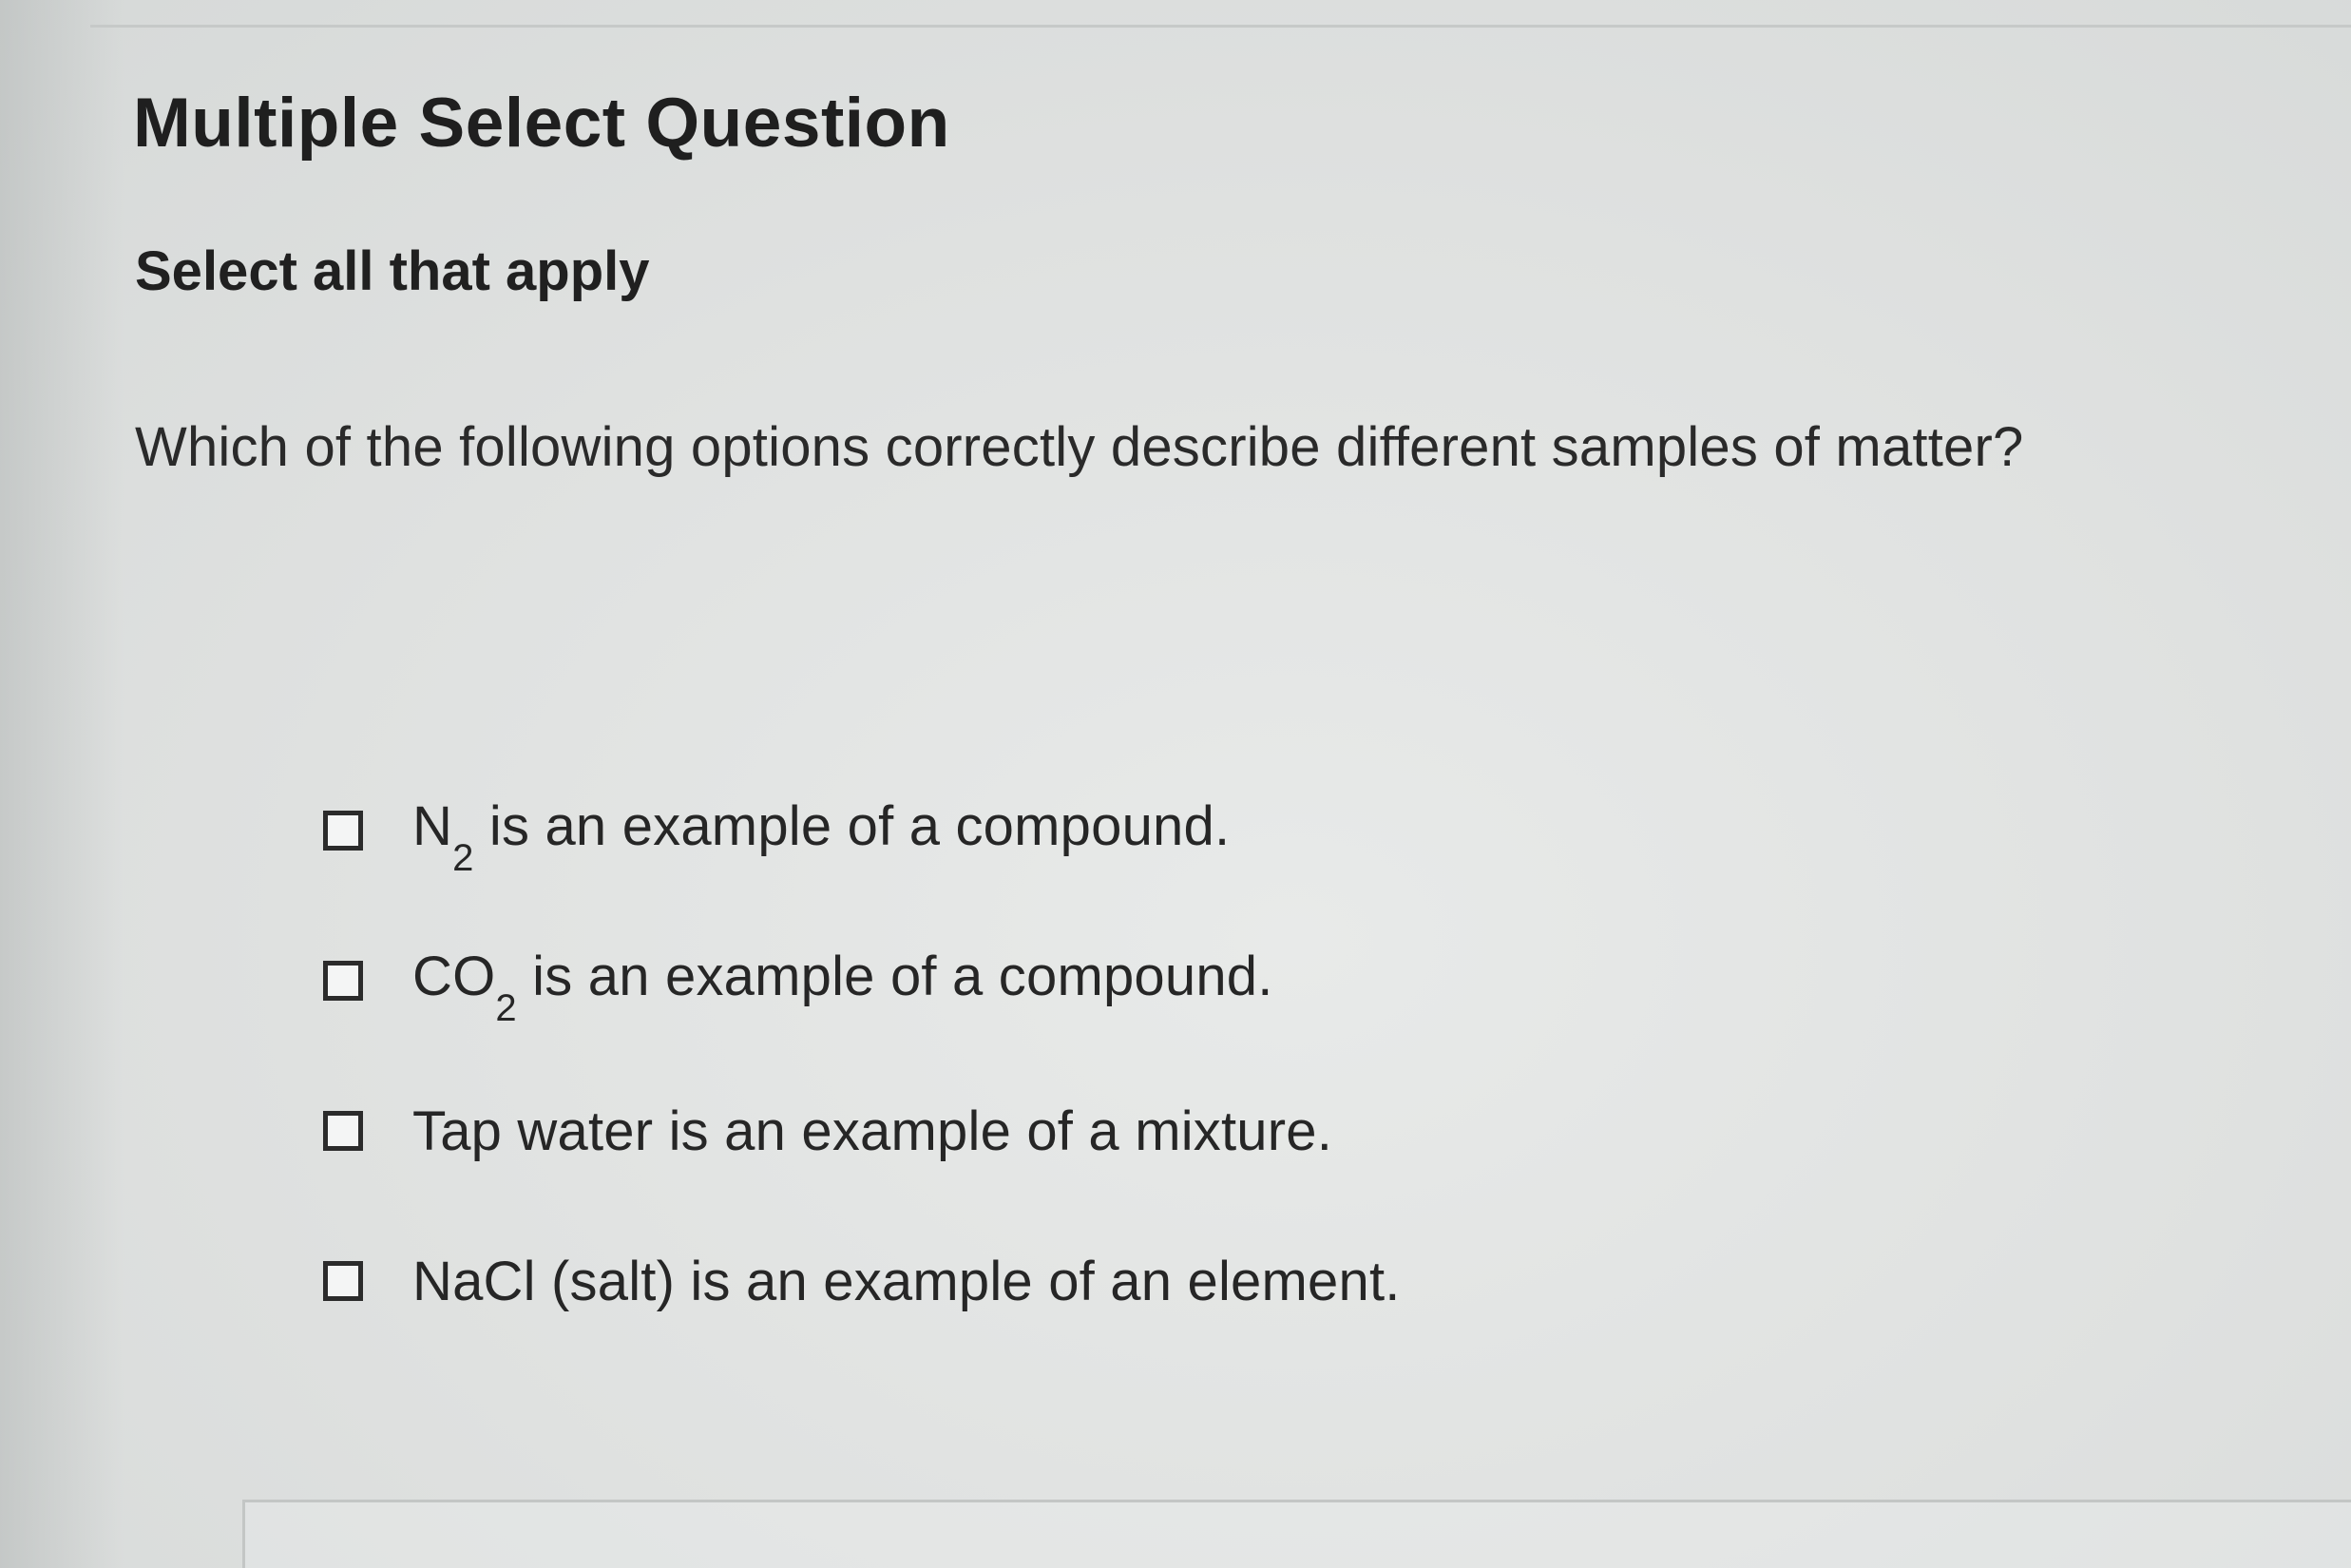 The height and width of the screenshot is (1568, 2351). I want to click on answer-option: N2 is an example of a compound., so click(862, 837).